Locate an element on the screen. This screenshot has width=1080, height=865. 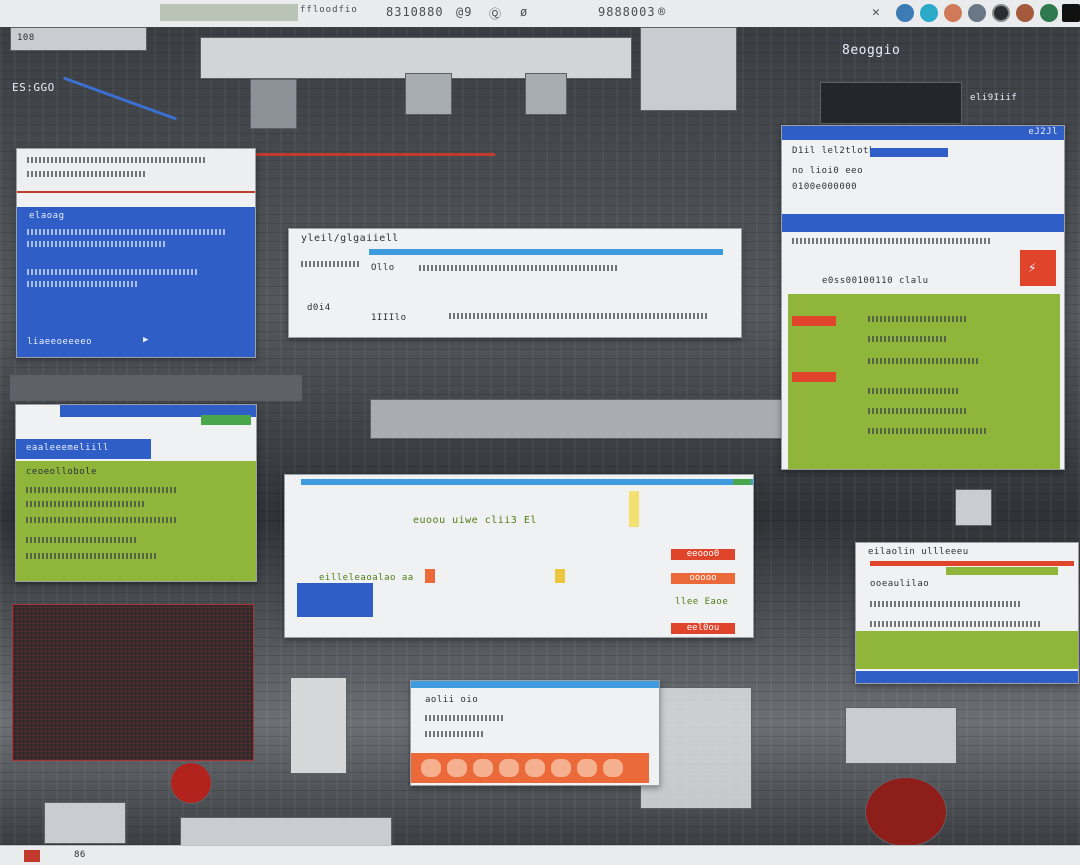
taskbar-label-6: ® is located at coordinates (662, 12).